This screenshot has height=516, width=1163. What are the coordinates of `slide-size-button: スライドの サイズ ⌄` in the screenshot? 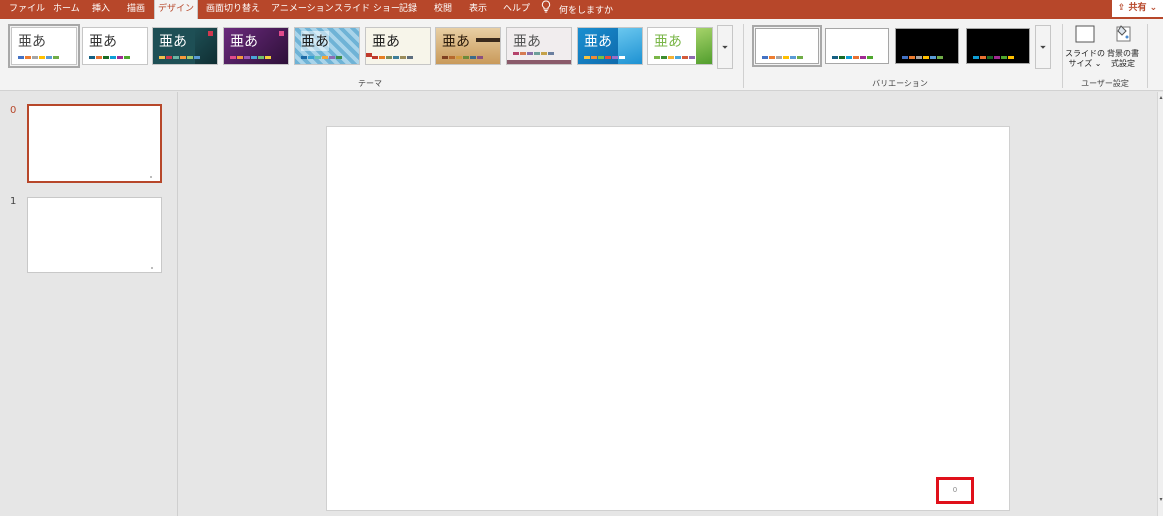 It's located at (1085, 51).